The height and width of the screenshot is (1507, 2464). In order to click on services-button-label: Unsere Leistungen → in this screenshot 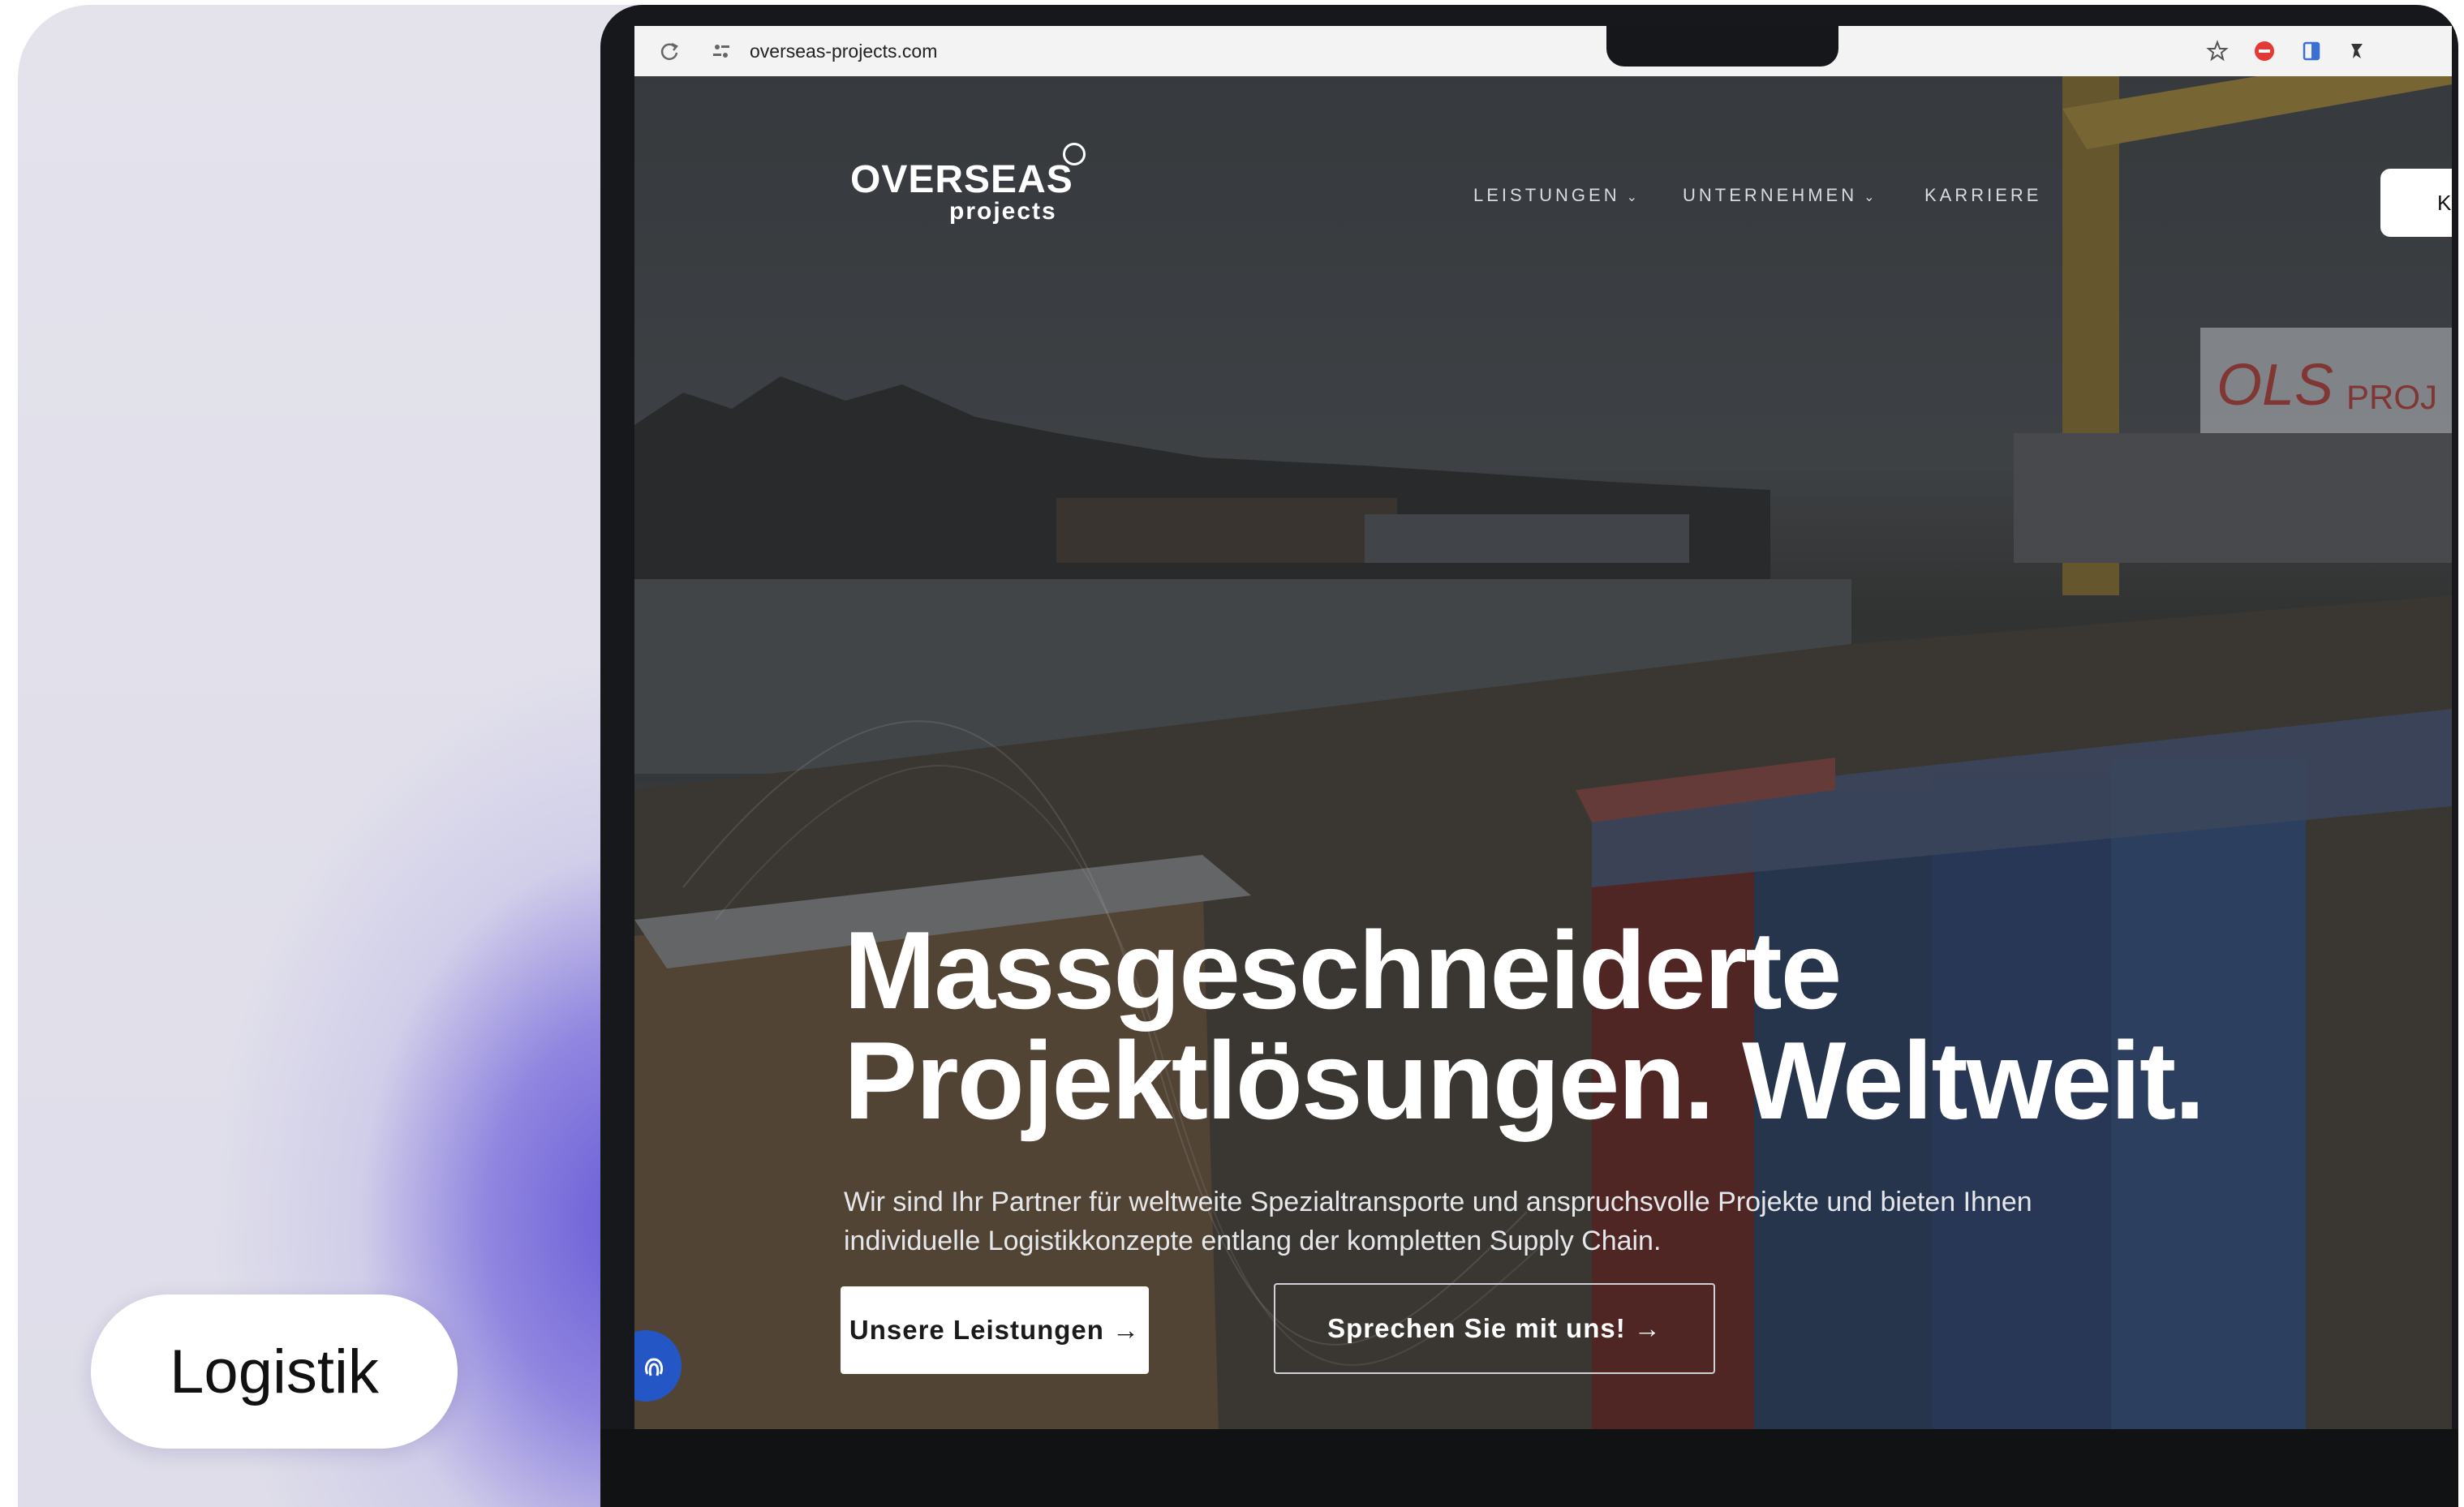, I will do `click(995, 1330)`.